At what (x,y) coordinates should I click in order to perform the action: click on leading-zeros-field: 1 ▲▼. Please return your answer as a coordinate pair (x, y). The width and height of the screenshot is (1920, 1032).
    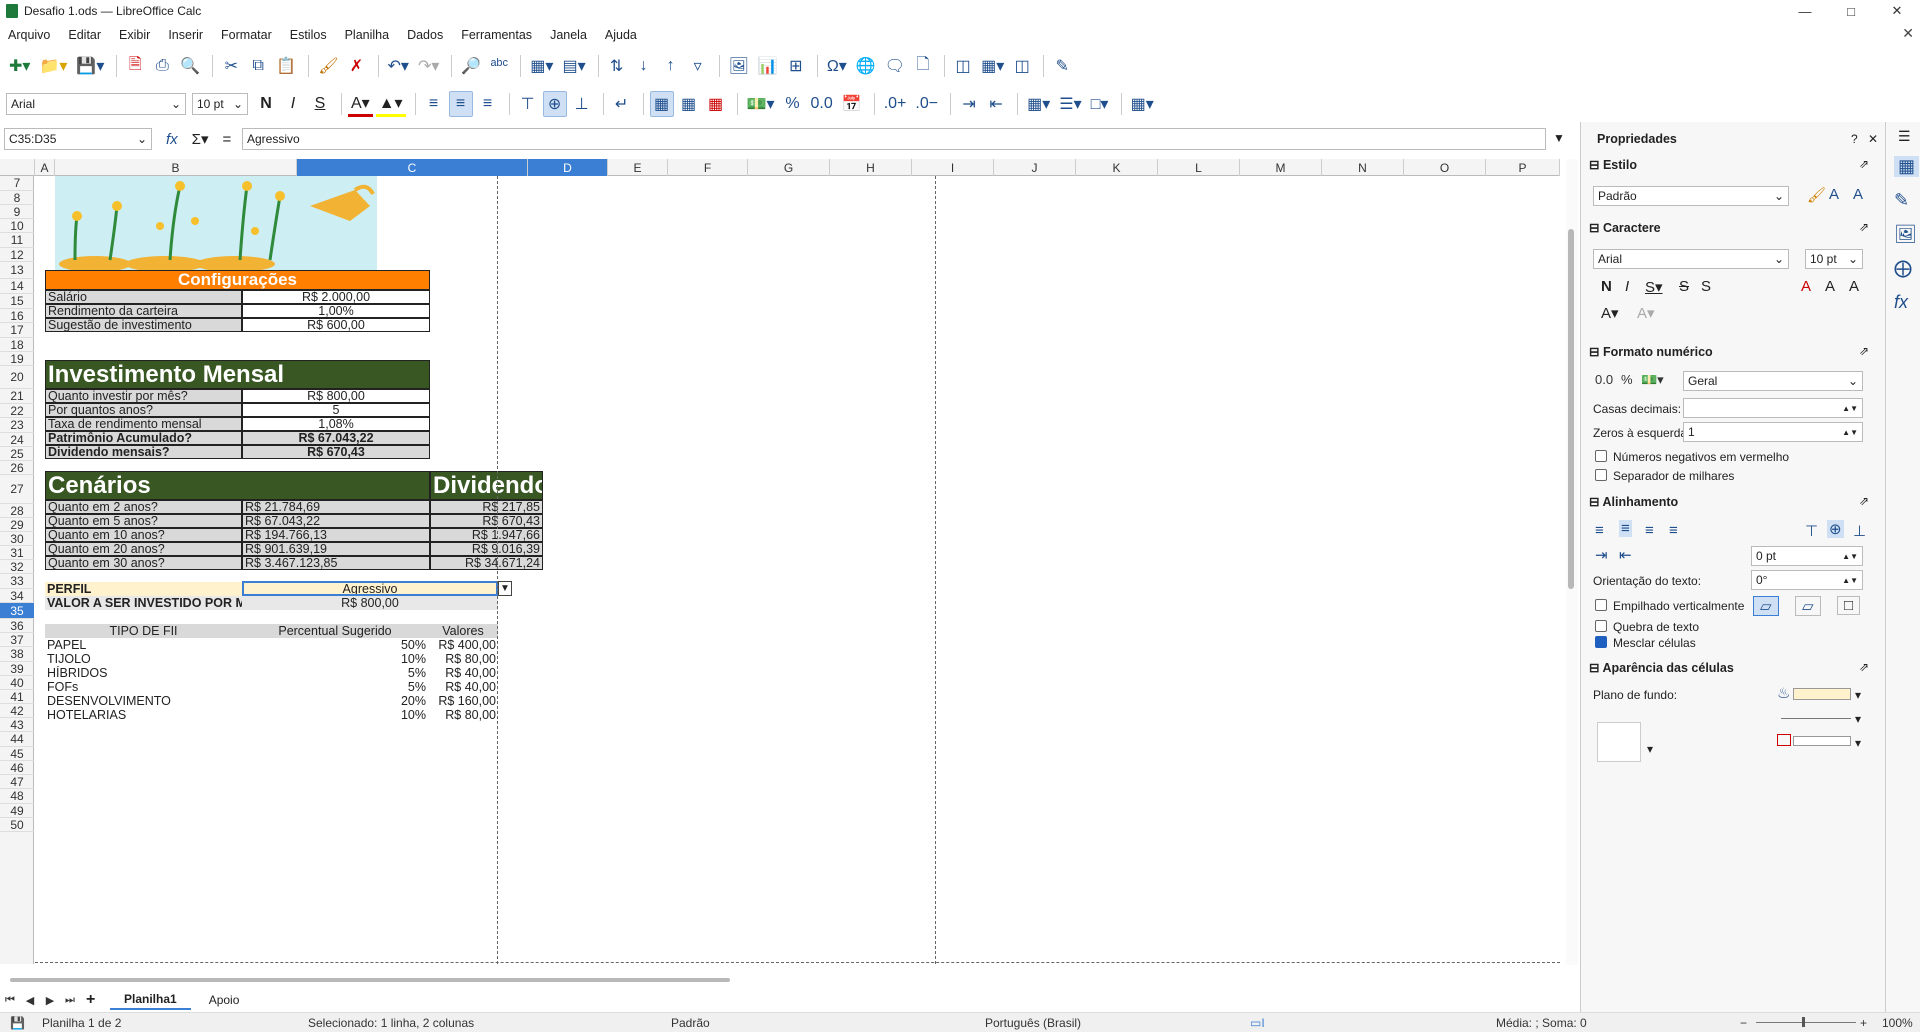
    Looking at the image, I should click on (1773, 432).